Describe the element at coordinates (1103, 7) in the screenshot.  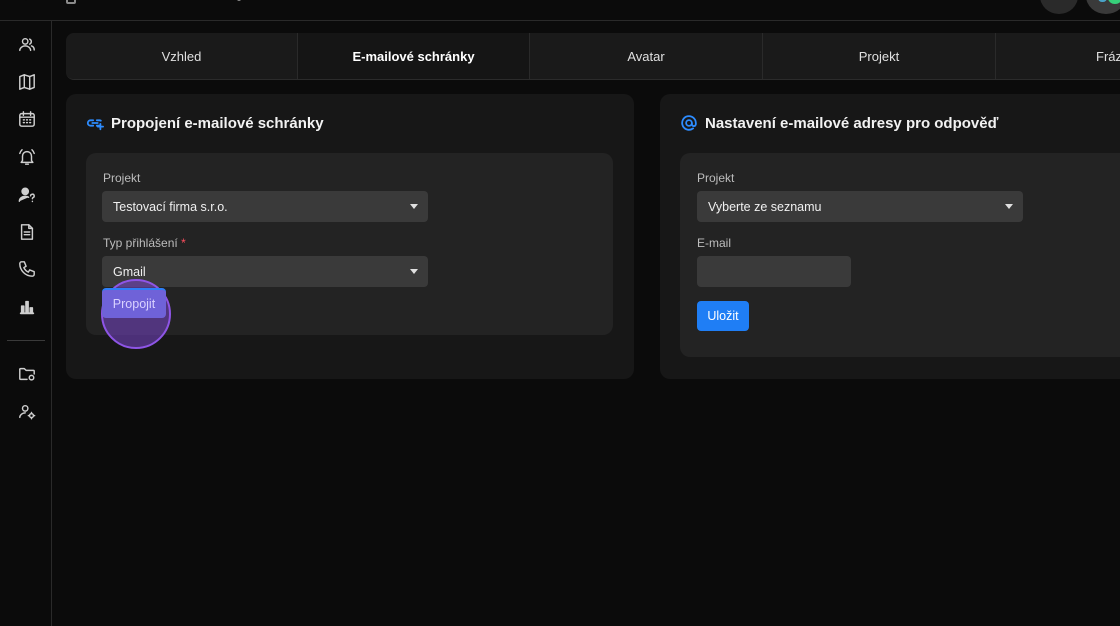
I see `user-avatar` at that location.